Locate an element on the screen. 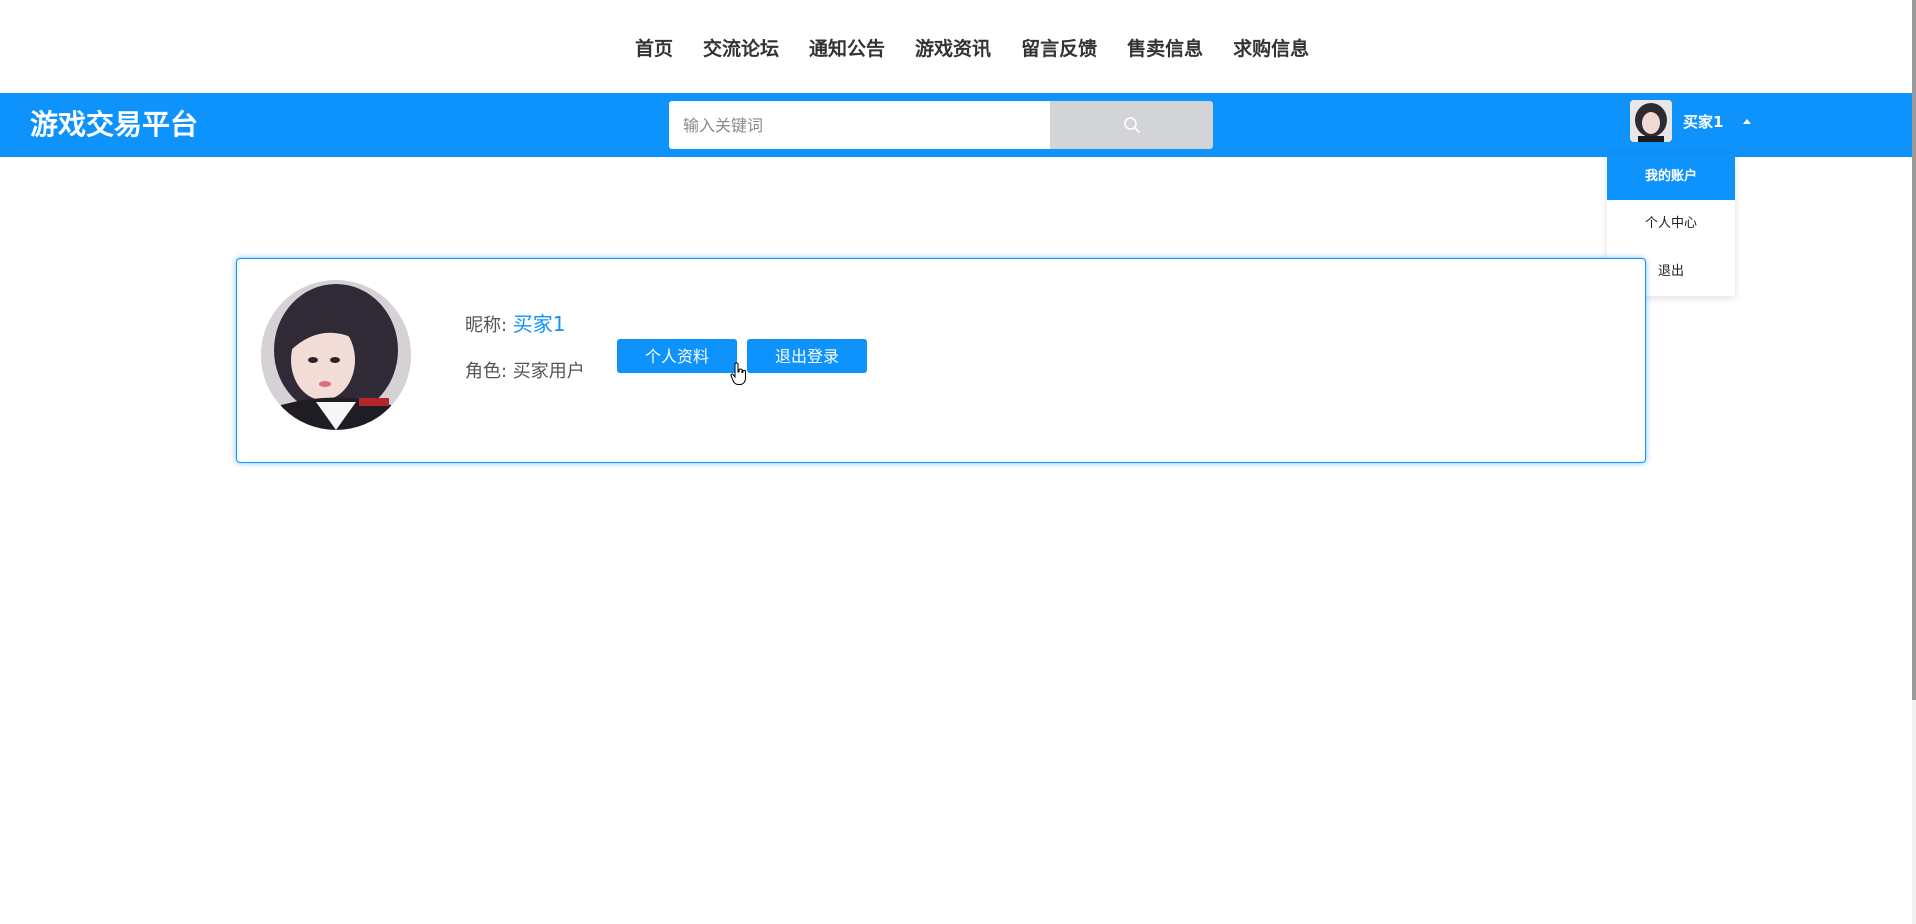 The width and height of the screenshot is (1916, 924). header-bar: 游戏交易平台 买家1 is located at coordinates (956, 125).